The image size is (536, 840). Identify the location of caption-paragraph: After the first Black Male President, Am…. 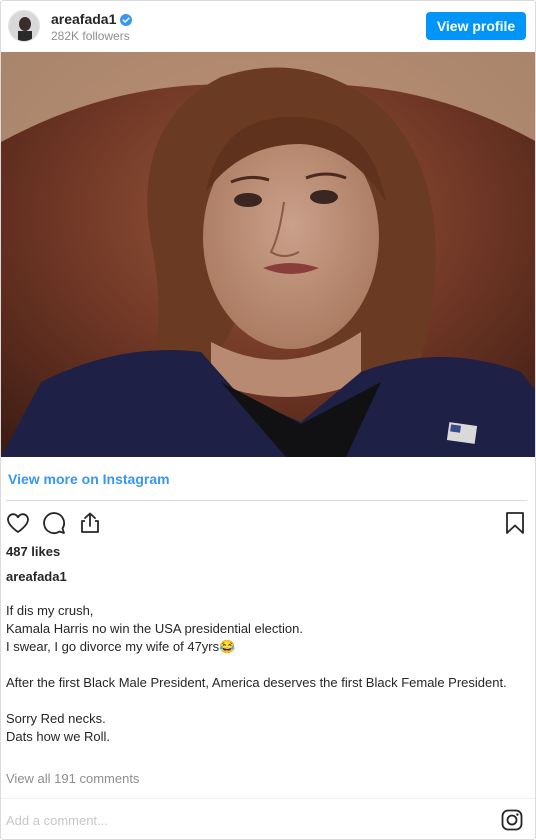
(266, 683).